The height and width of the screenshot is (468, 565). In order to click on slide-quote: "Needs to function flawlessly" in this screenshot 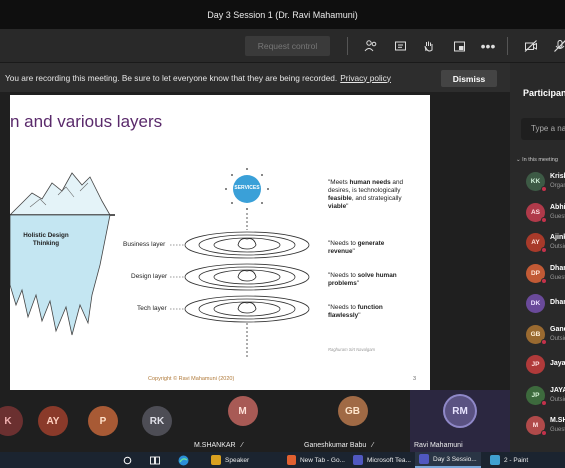, I will do `click(355, 311)`.